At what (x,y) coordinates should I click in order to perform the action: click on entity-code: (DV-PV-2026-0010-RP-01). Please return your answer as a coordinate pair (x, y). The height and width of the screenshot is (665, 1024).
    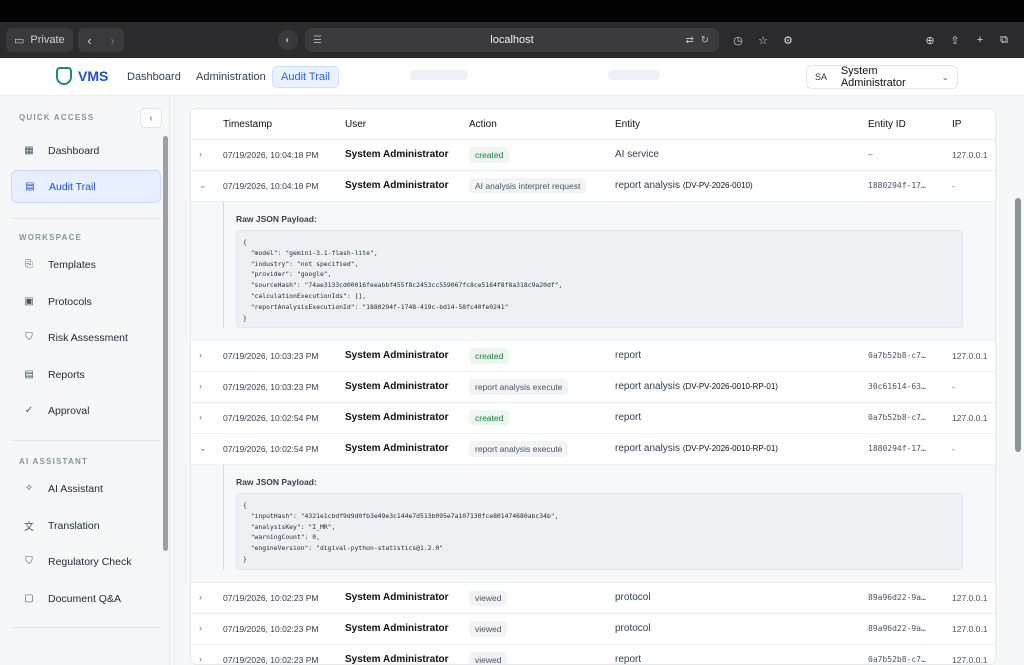
    Looking at the image, I should click on (730, 386).